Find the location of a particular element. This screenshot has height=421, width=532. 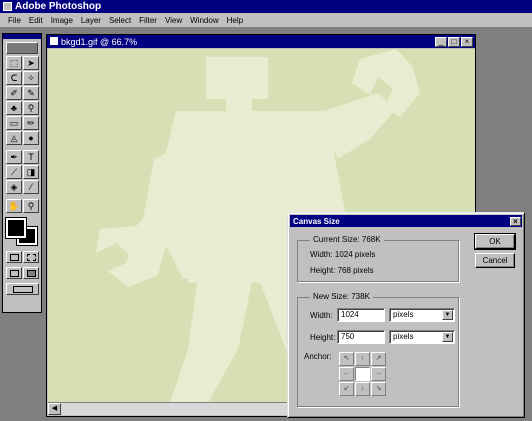

scroll-left-button: ◀ is located at coordinates (54, 409).